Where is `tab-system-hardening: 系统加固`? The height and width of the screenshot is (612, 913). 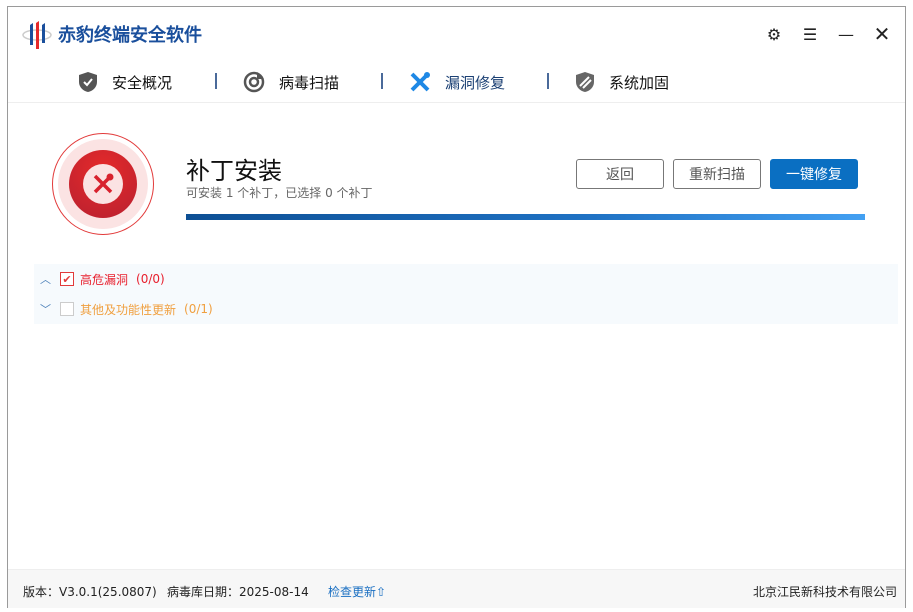
tab-system-hardening: 系统加固 is located at coordinates (622, 82).